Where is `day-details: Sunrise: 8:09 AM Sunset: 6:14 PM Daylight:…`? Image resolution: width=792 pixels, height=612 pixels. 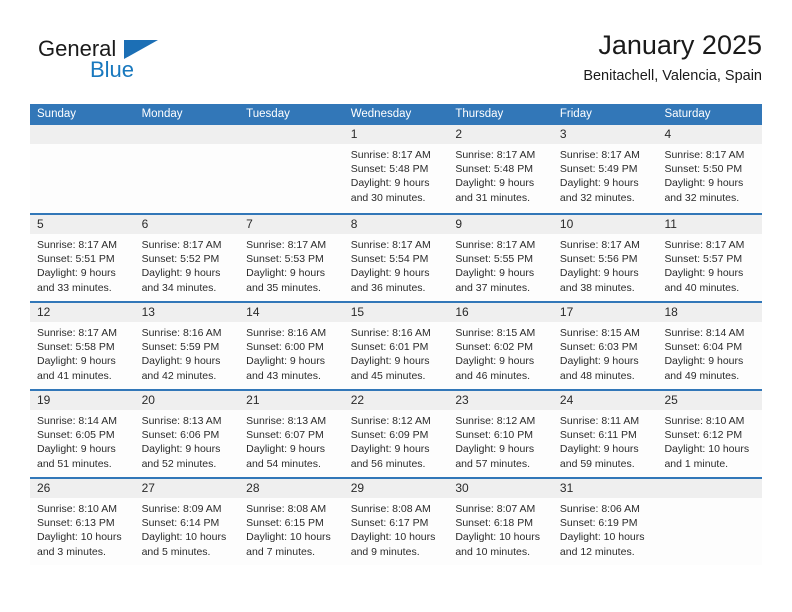 day-details: Sunrise: 8:09 AM Sunset: 6:14 PM Daylight:… is located at coordinates (187, 528).